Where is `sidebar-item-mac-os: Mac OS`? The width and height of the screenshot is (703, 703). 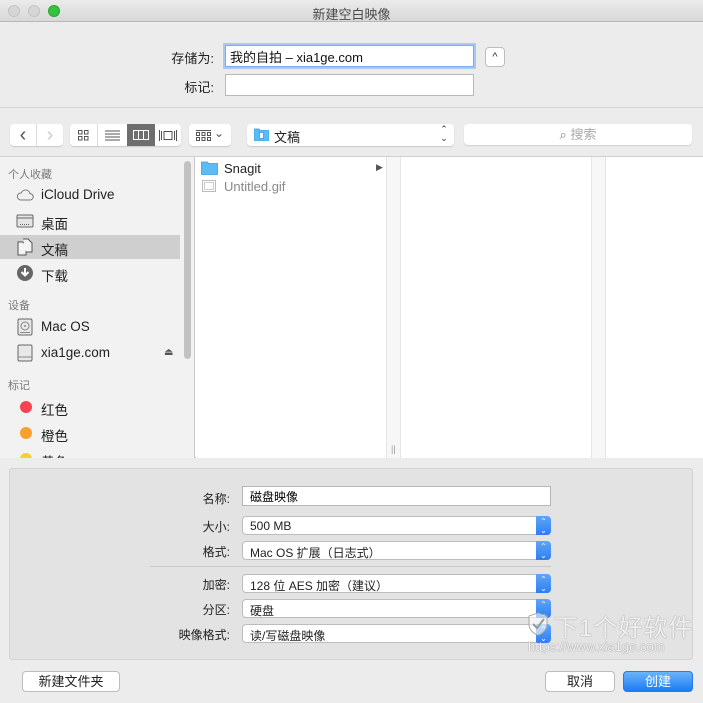
sidebar-item-mac-os: Mac OS is located at coordinates (90, 327).